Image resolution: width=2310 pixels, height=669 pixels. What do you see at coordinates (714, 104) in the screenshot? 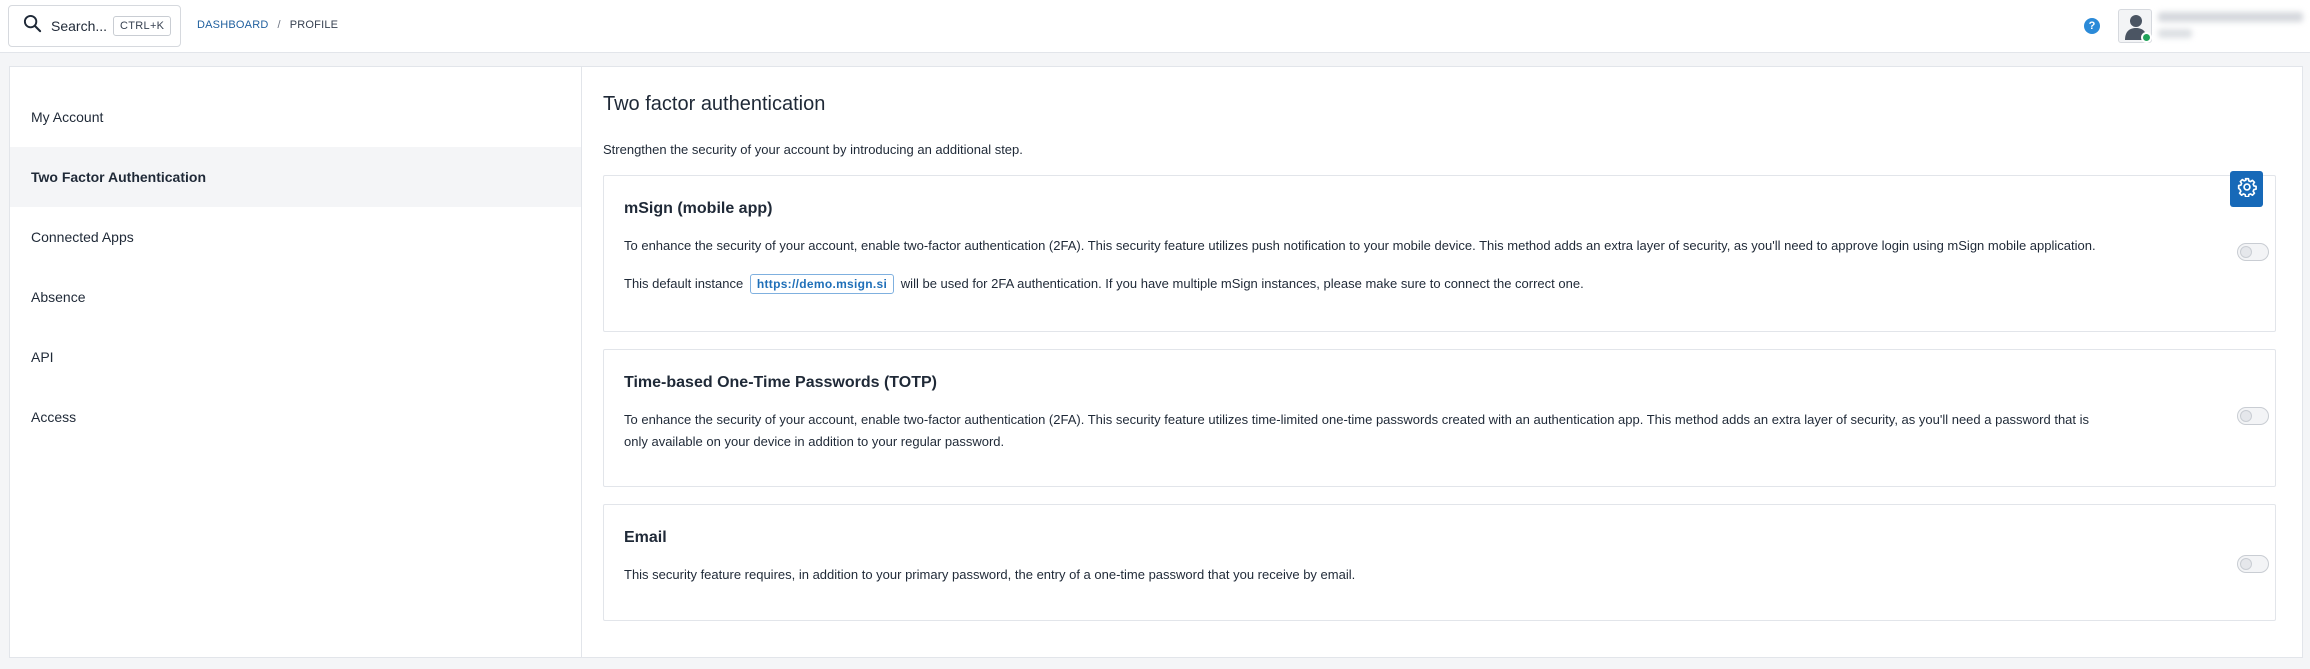
I see `page-title: Two factor authentication` at bounding box center [714, 104].